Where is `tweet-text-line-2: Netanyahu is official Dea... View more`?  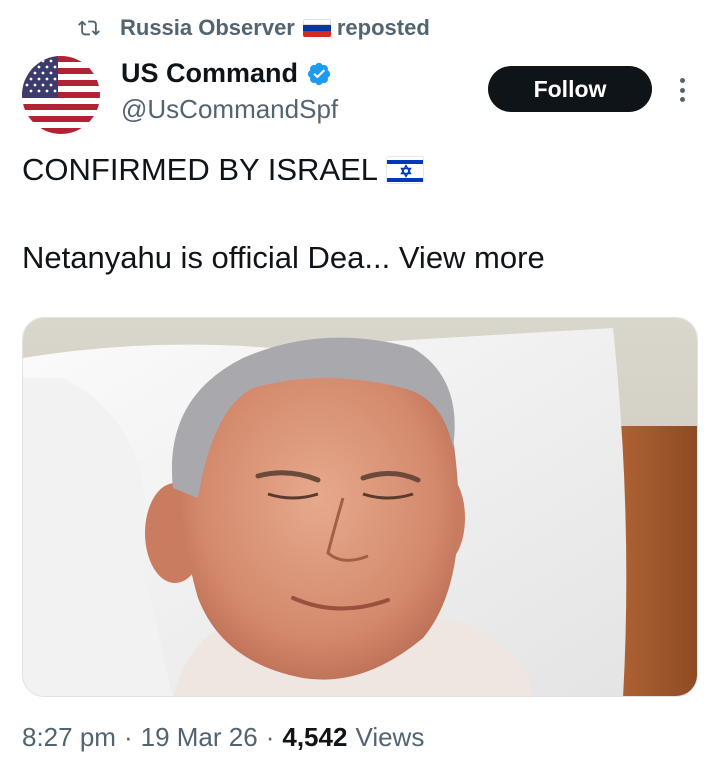
tweet-text-line-2: Netanyahu is official Dea... View more is located at coordinates (283, 258).